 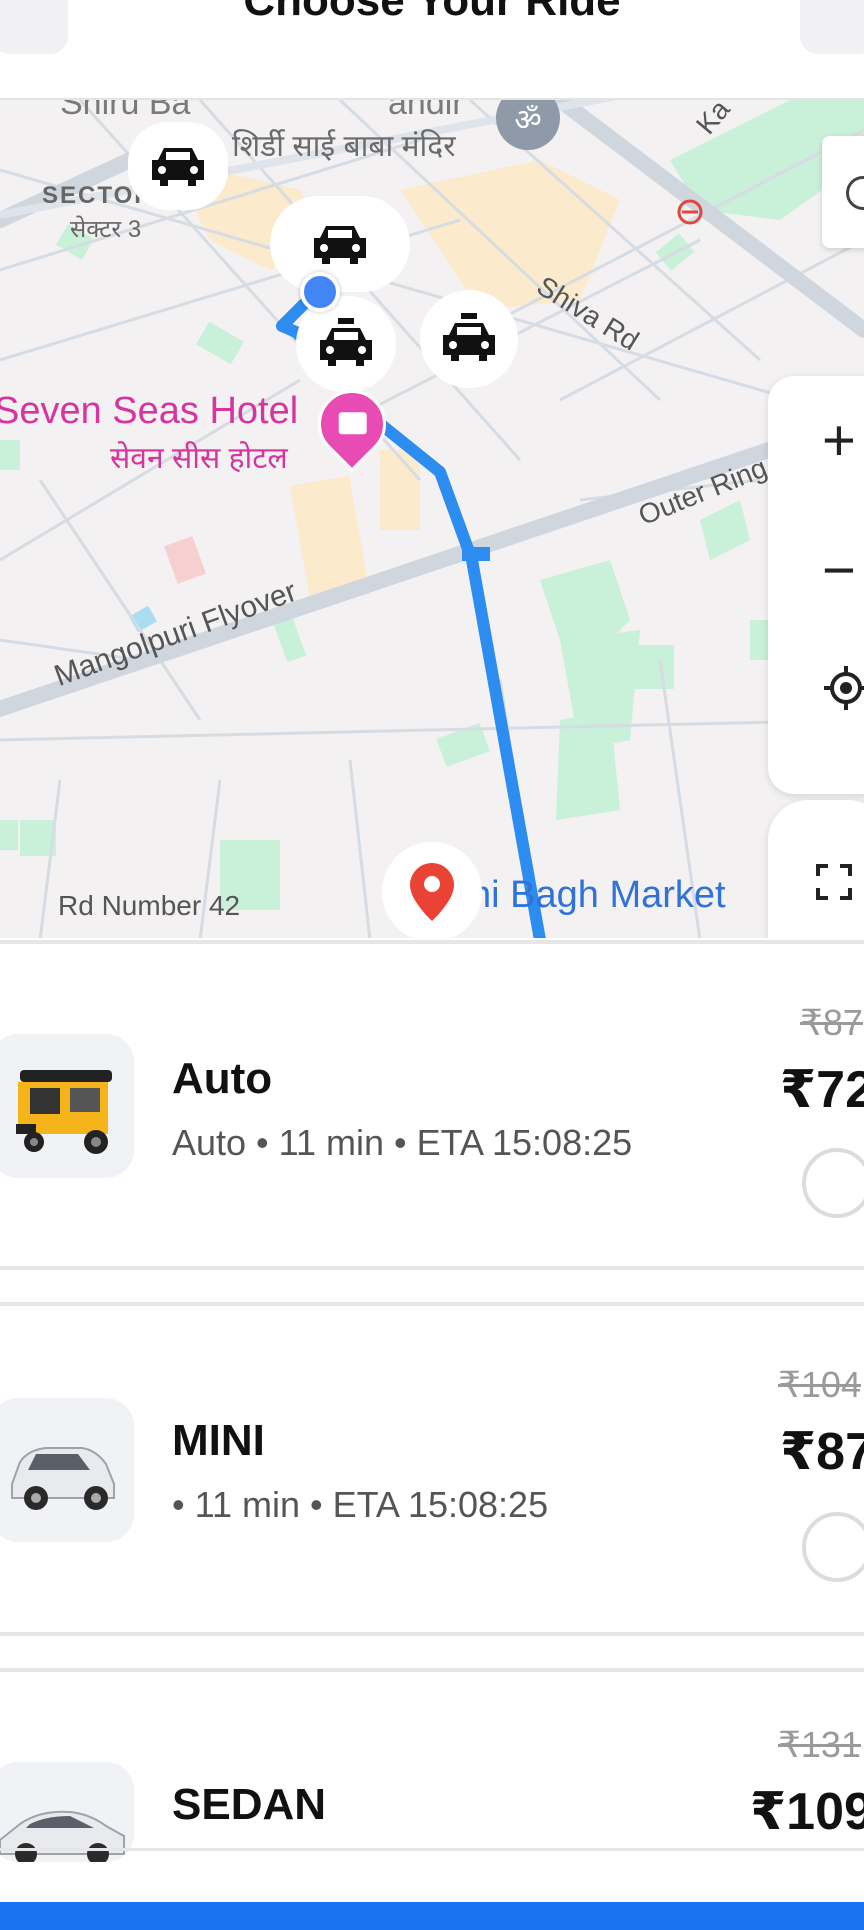 I want to click on compass-button, so click(x=843, y=192).